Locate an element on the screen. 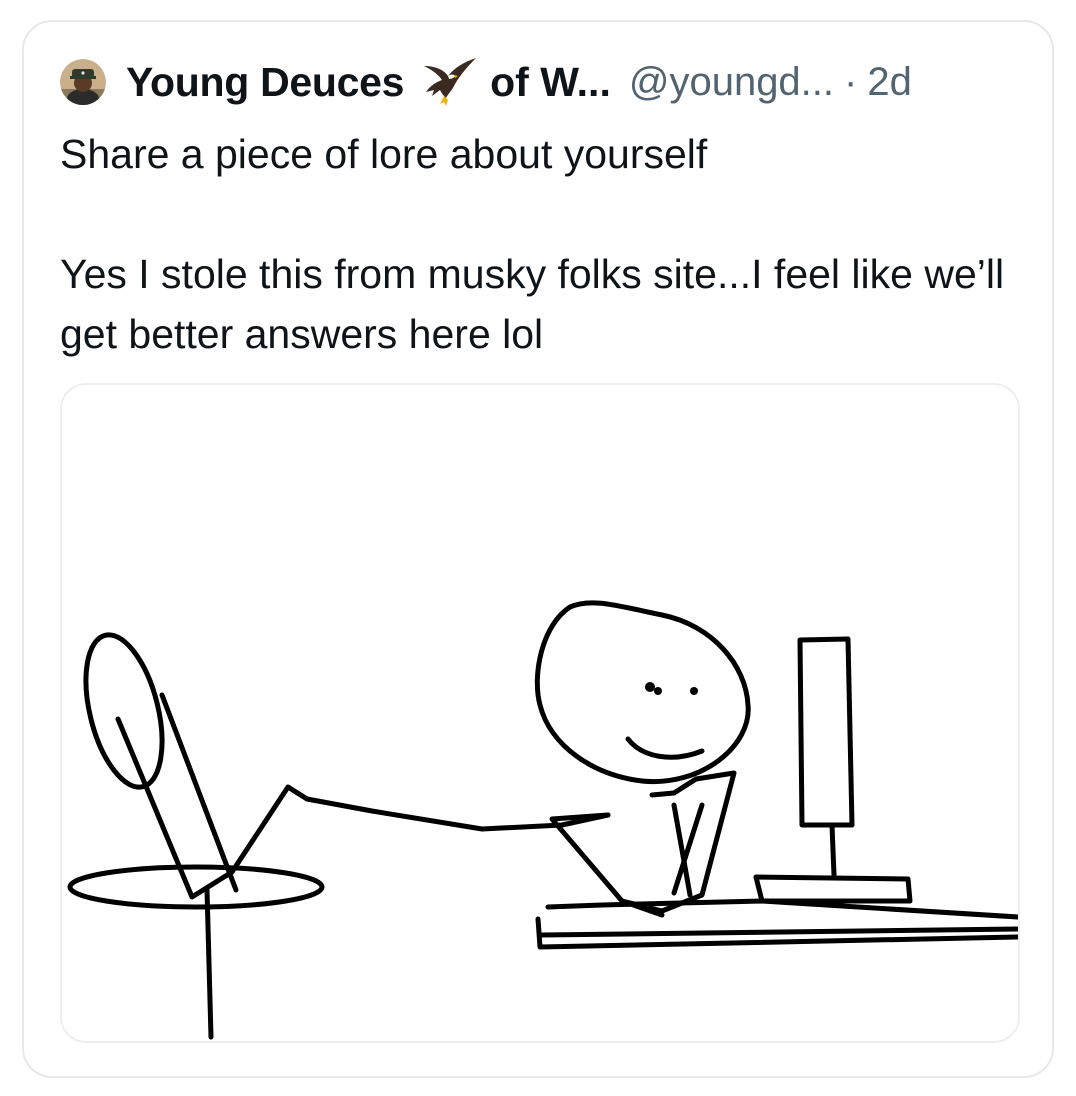 Image resolution: width=1076 pixels, height=1096 pixels. eagle-icon is located at coordinates (448, 82).